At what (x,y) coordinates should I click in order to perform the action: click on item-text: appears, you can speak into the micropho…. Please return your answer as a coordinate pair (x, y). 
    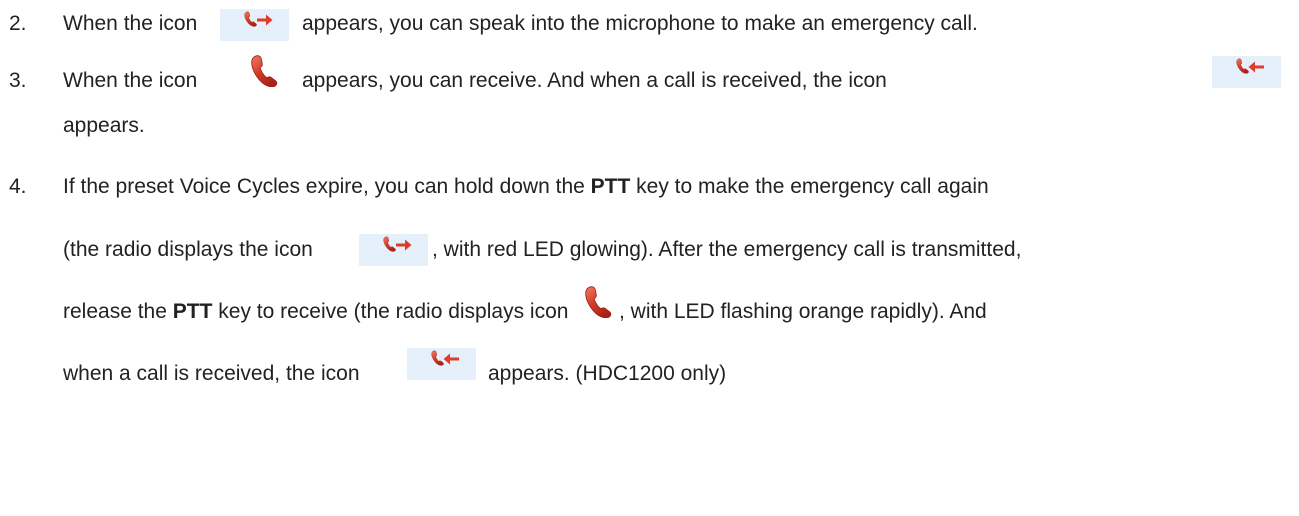
    Looking at the image, I should click on (640, 23).